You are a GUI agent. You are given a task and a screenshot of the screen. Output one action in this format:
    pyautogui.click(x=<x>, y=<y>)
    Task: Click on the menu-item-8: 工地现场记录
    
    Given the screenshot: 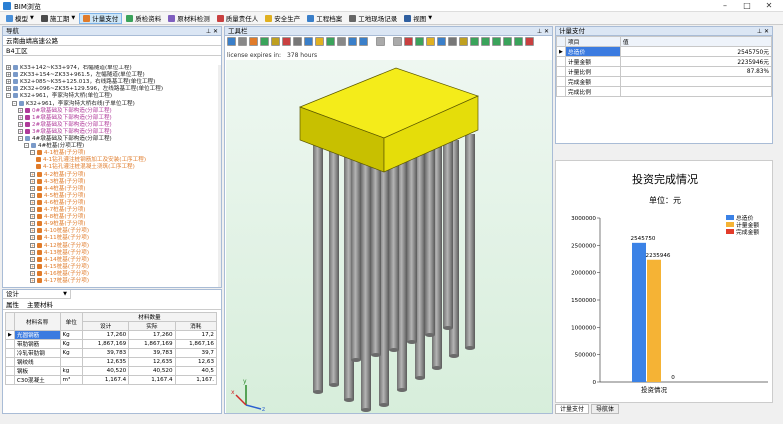 What is the action you would take?
    pyautogui.click(x=373, y=18)
    